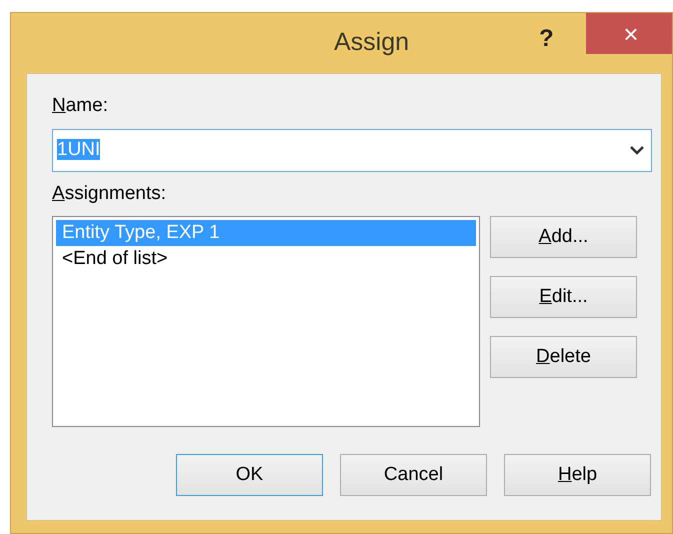 This screenshot has height=534, width=673. I want to click on close-button: ×, so click(629, 33).